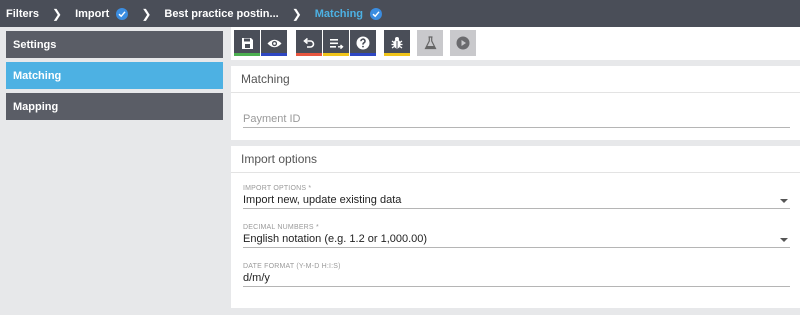 Image resolution: width=800 pixels, height=315 pixels. What do you see at coordinates (335, 239) in the screenshot?
I see `decimal-numbers-select: English notation (e.g. 1.2 or 1,000.00)` at bounding box center [335, 239].